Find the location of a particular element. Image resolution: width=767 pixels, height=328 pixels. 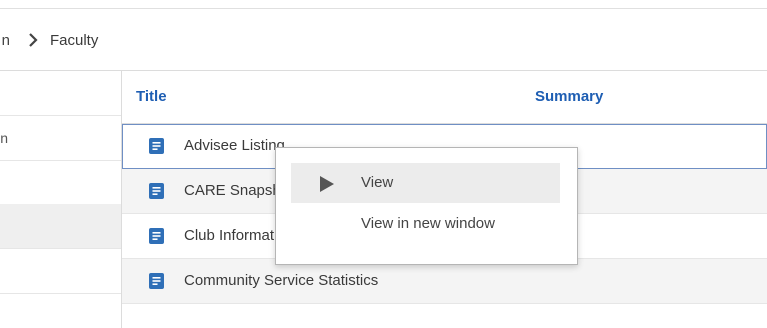

context-menu-item-view: View is located at coordinates (425, 183).